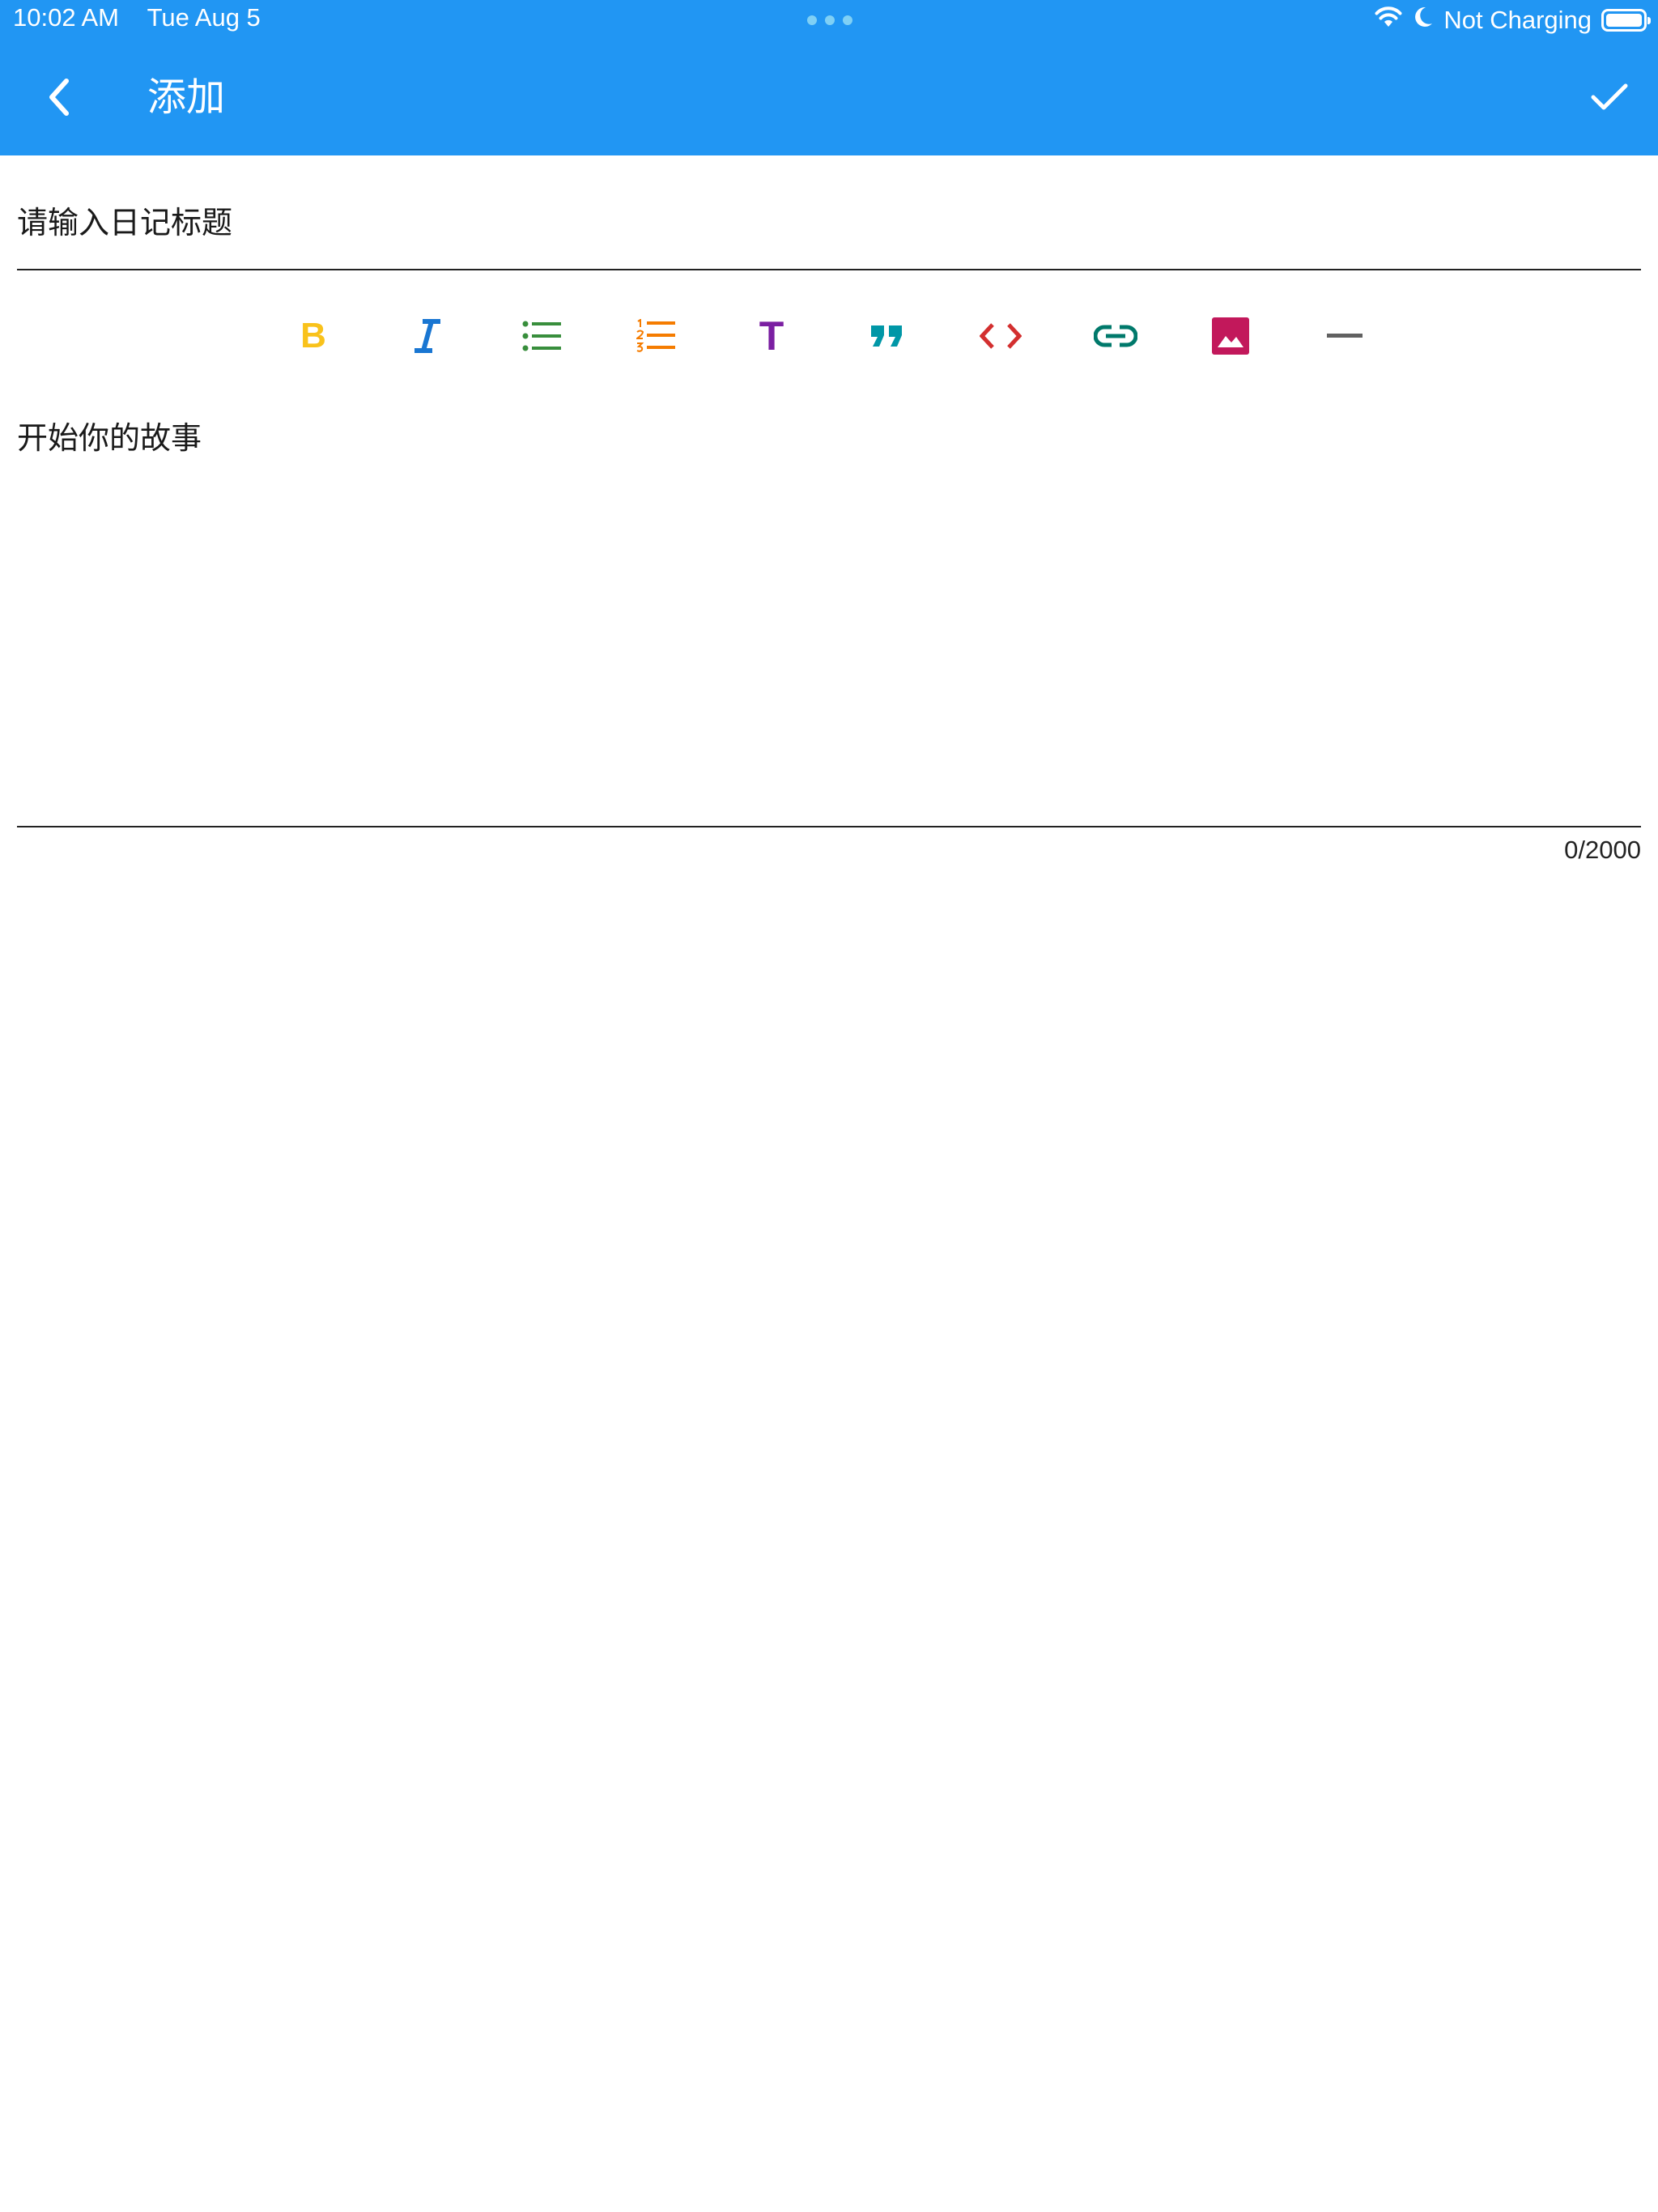 The image size is (1658, 2212). I want to click on heading-icon: T, so click(771, 336).